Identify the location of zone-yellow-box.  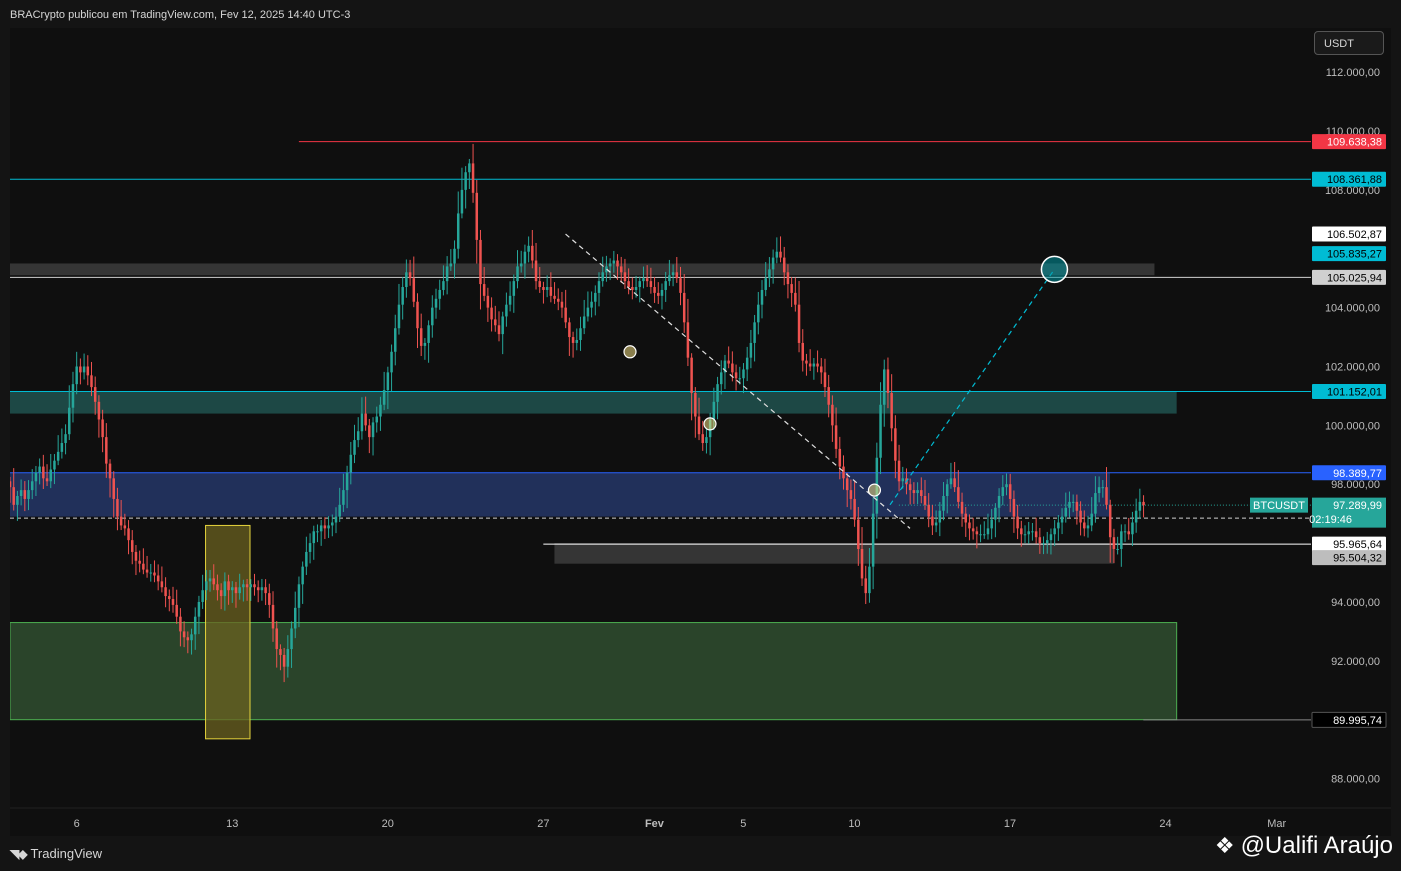
(228, 632).